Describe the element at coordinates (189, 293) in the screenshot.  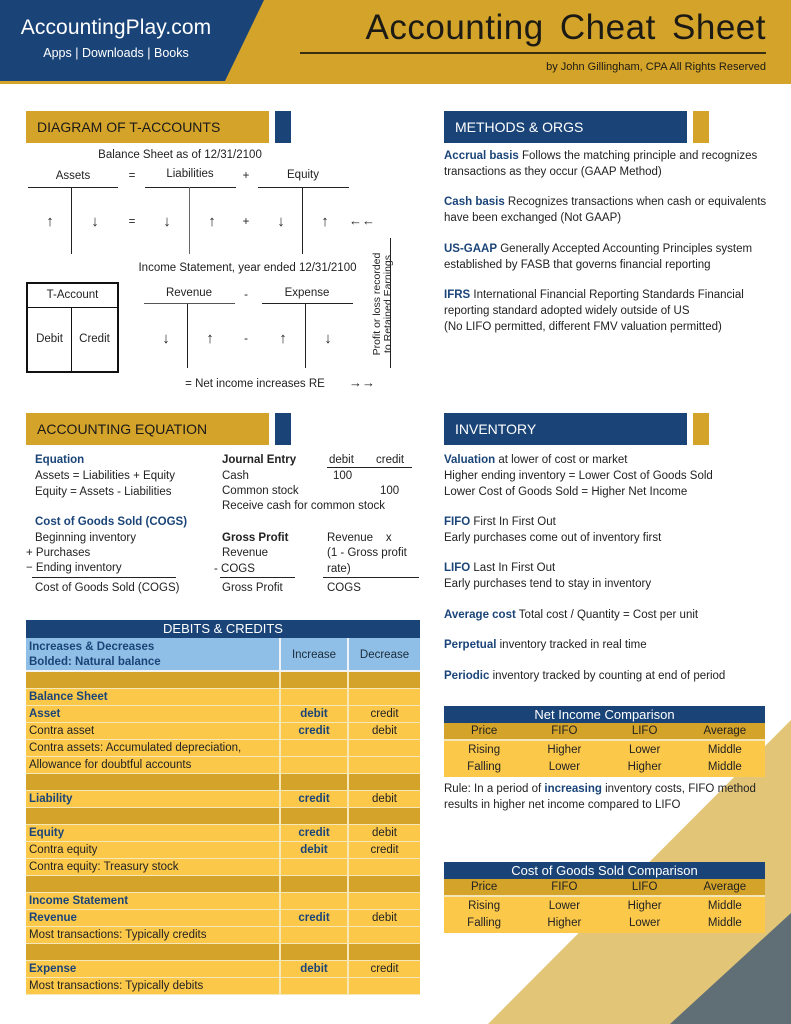
I see `revenue-label: Revenue` at that location.